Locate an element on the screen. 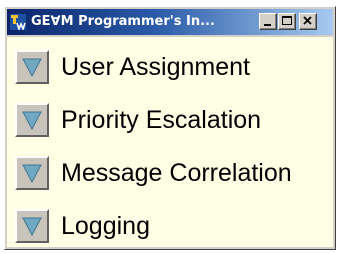  close-icon is located at coordinates (307, 20).